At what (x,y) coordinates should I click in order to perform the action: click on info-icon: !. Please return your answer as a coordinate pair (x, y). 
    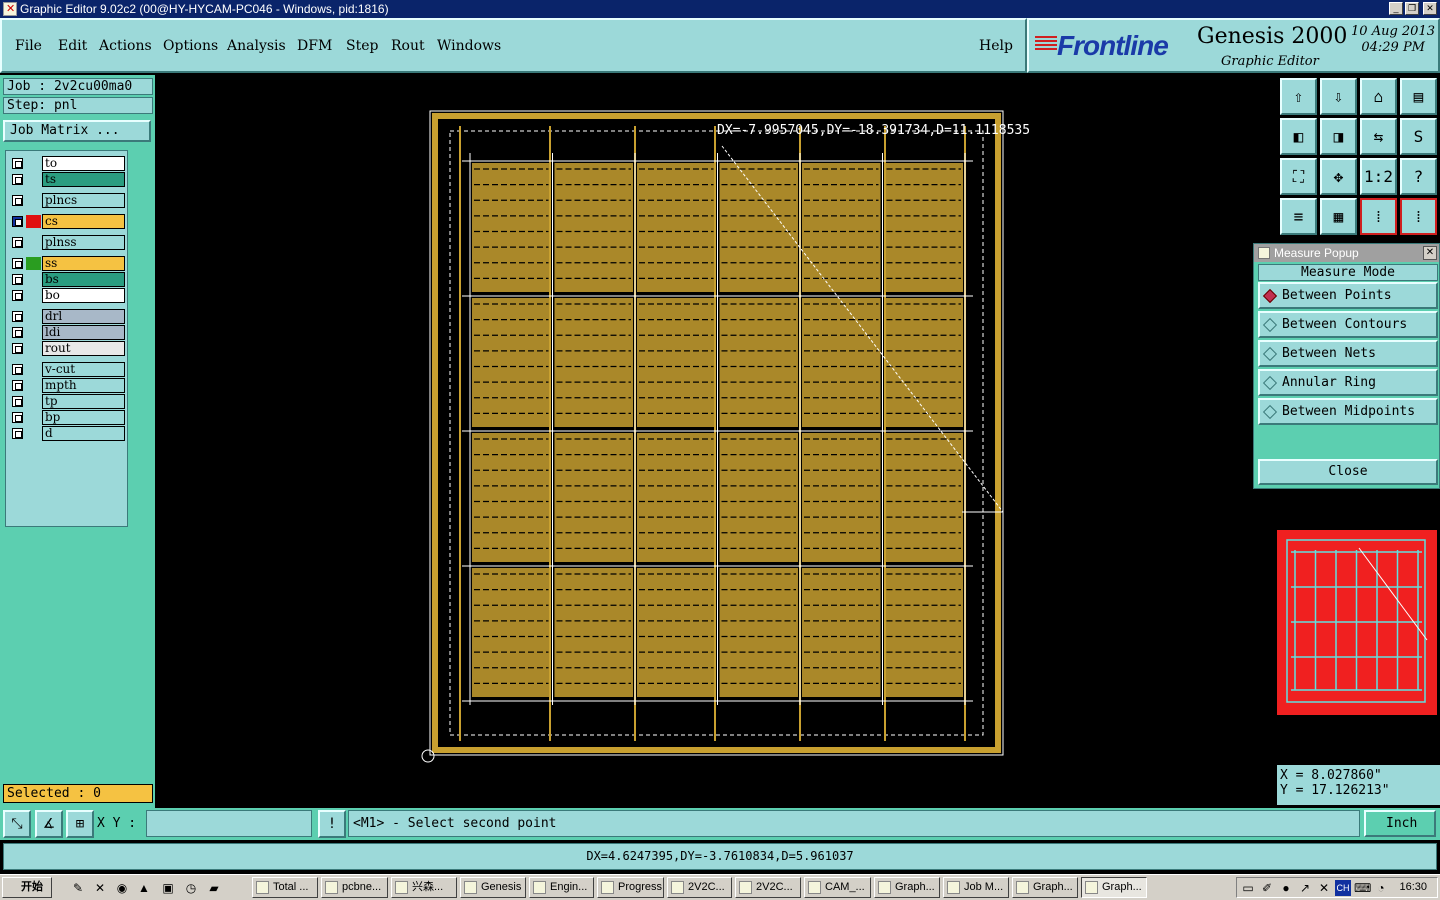
    Looking at the image, I should click on (332, 824).